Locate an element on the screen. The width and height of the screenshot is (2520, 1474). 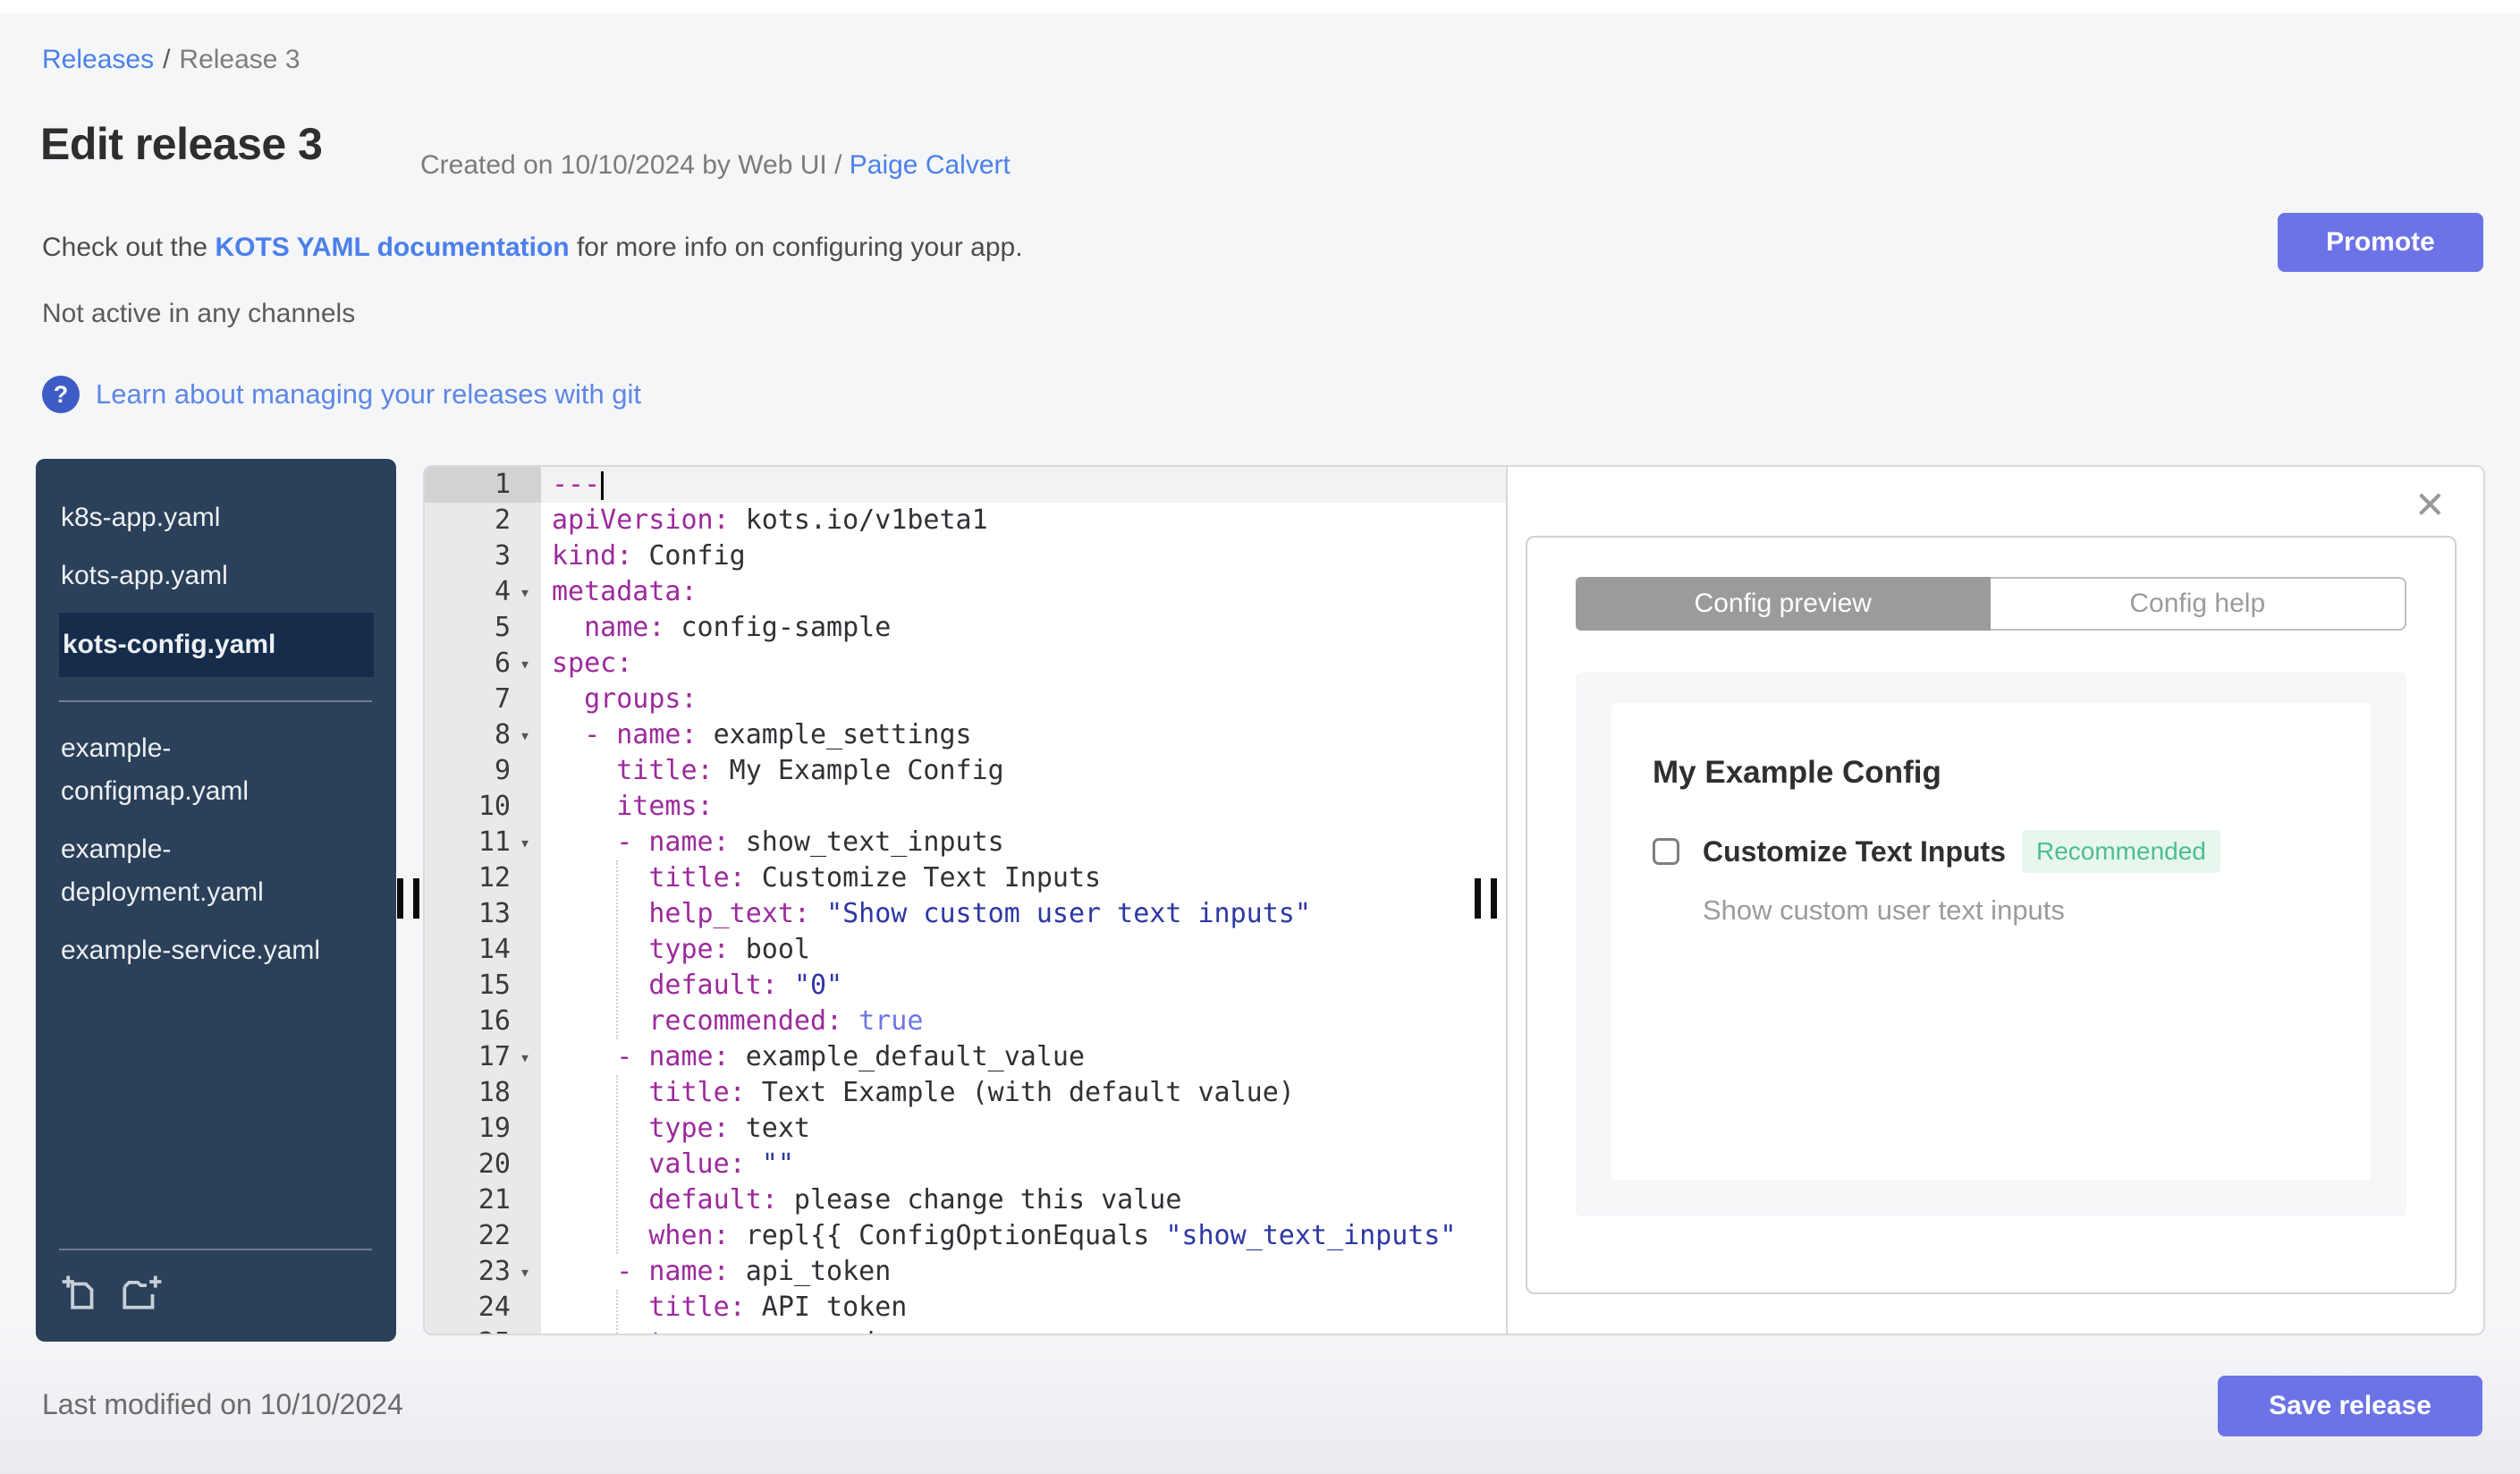
sidebar-file-kots-app.yaml: kots-app.yaml is located at coordinates (204, 576).